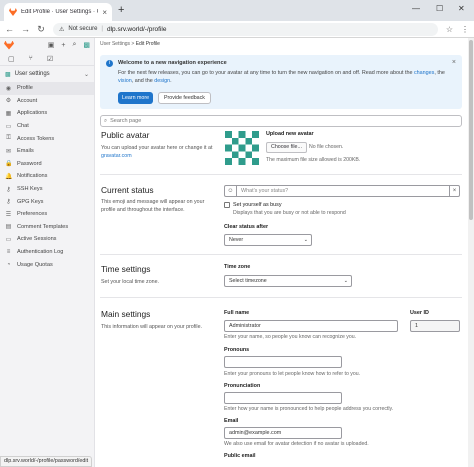 The width and height of the screenshot is (474, 467). What do you see at coordinates (127, 190) in the screenshot?
I see `current-status-title: Current status` at bounding box center [127, 190].